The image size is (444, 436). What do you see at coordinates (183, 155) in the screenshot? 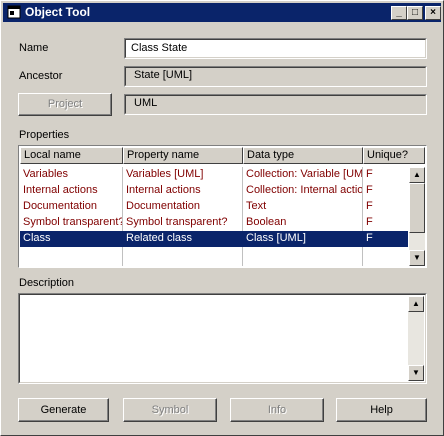
I see `column-header-property-name: Property name` at bounding box center [183, 155].